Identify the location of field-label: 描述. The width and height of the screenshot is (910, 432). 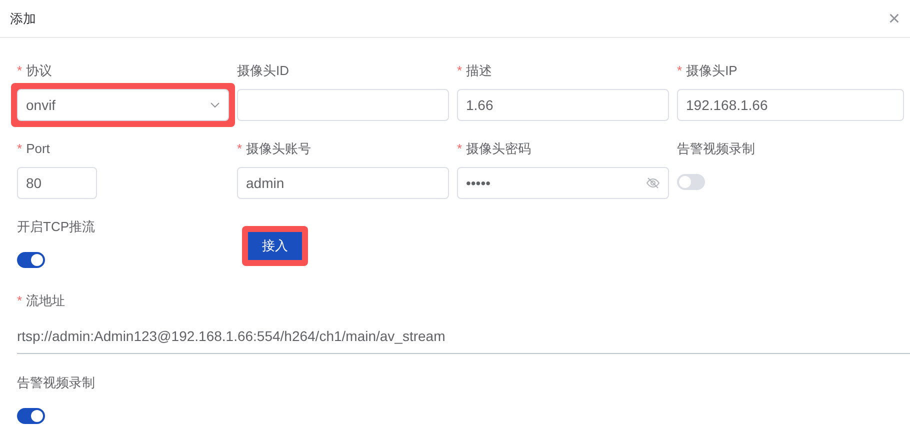
(479, 71).